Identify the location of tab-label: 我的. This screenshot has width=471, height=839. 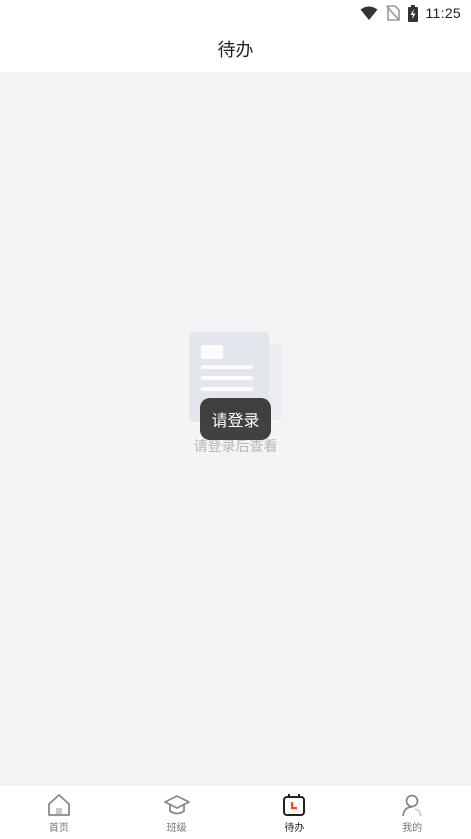
(412, 828).